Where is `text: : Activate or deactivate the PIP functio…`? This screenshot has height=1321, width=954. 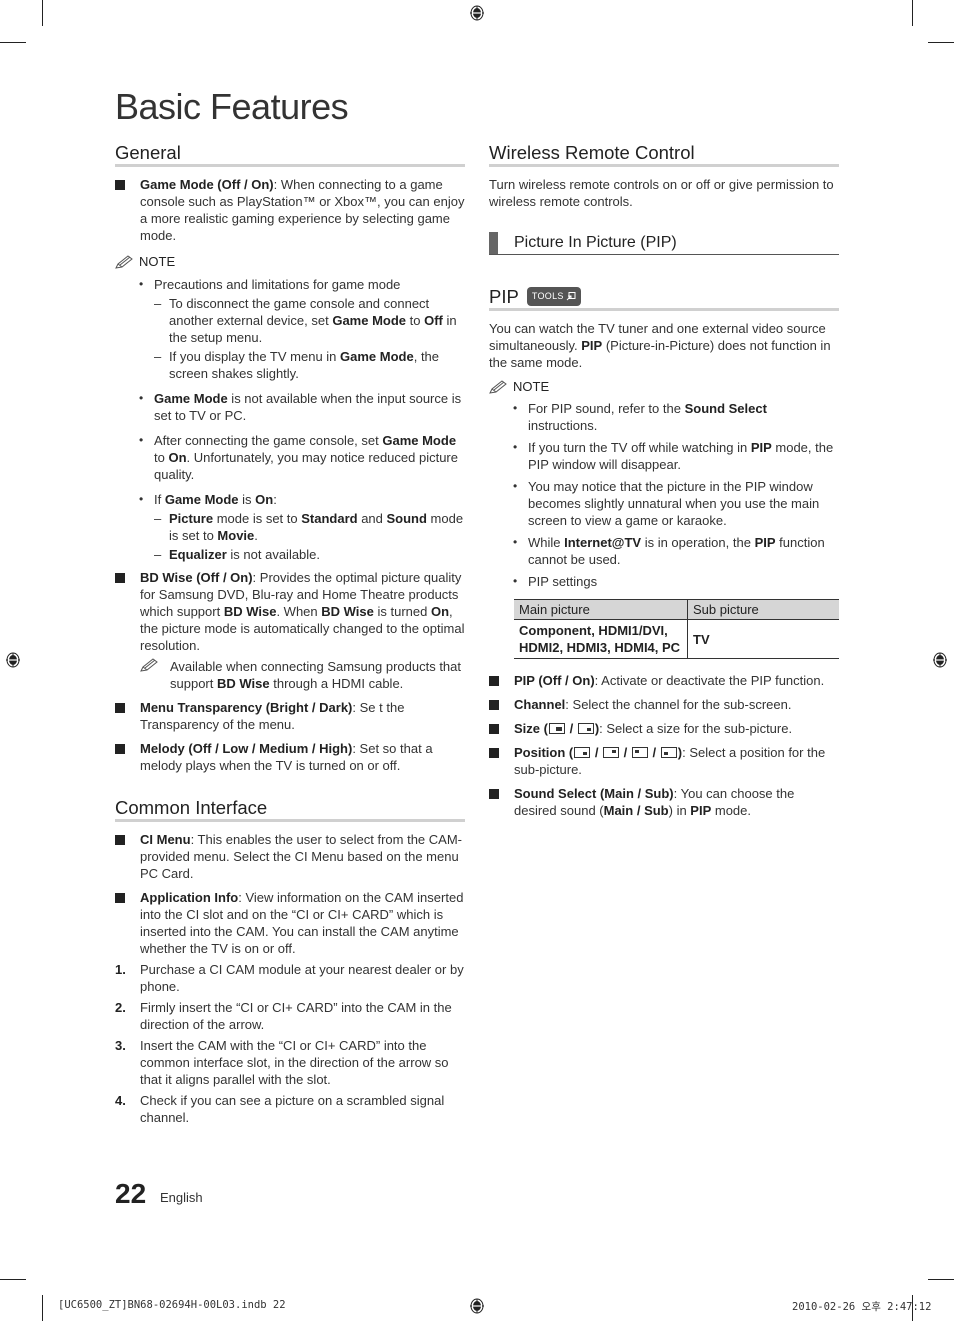 text: : Activate or deactivate the PIP functio… is located at coordinates (709, 680).